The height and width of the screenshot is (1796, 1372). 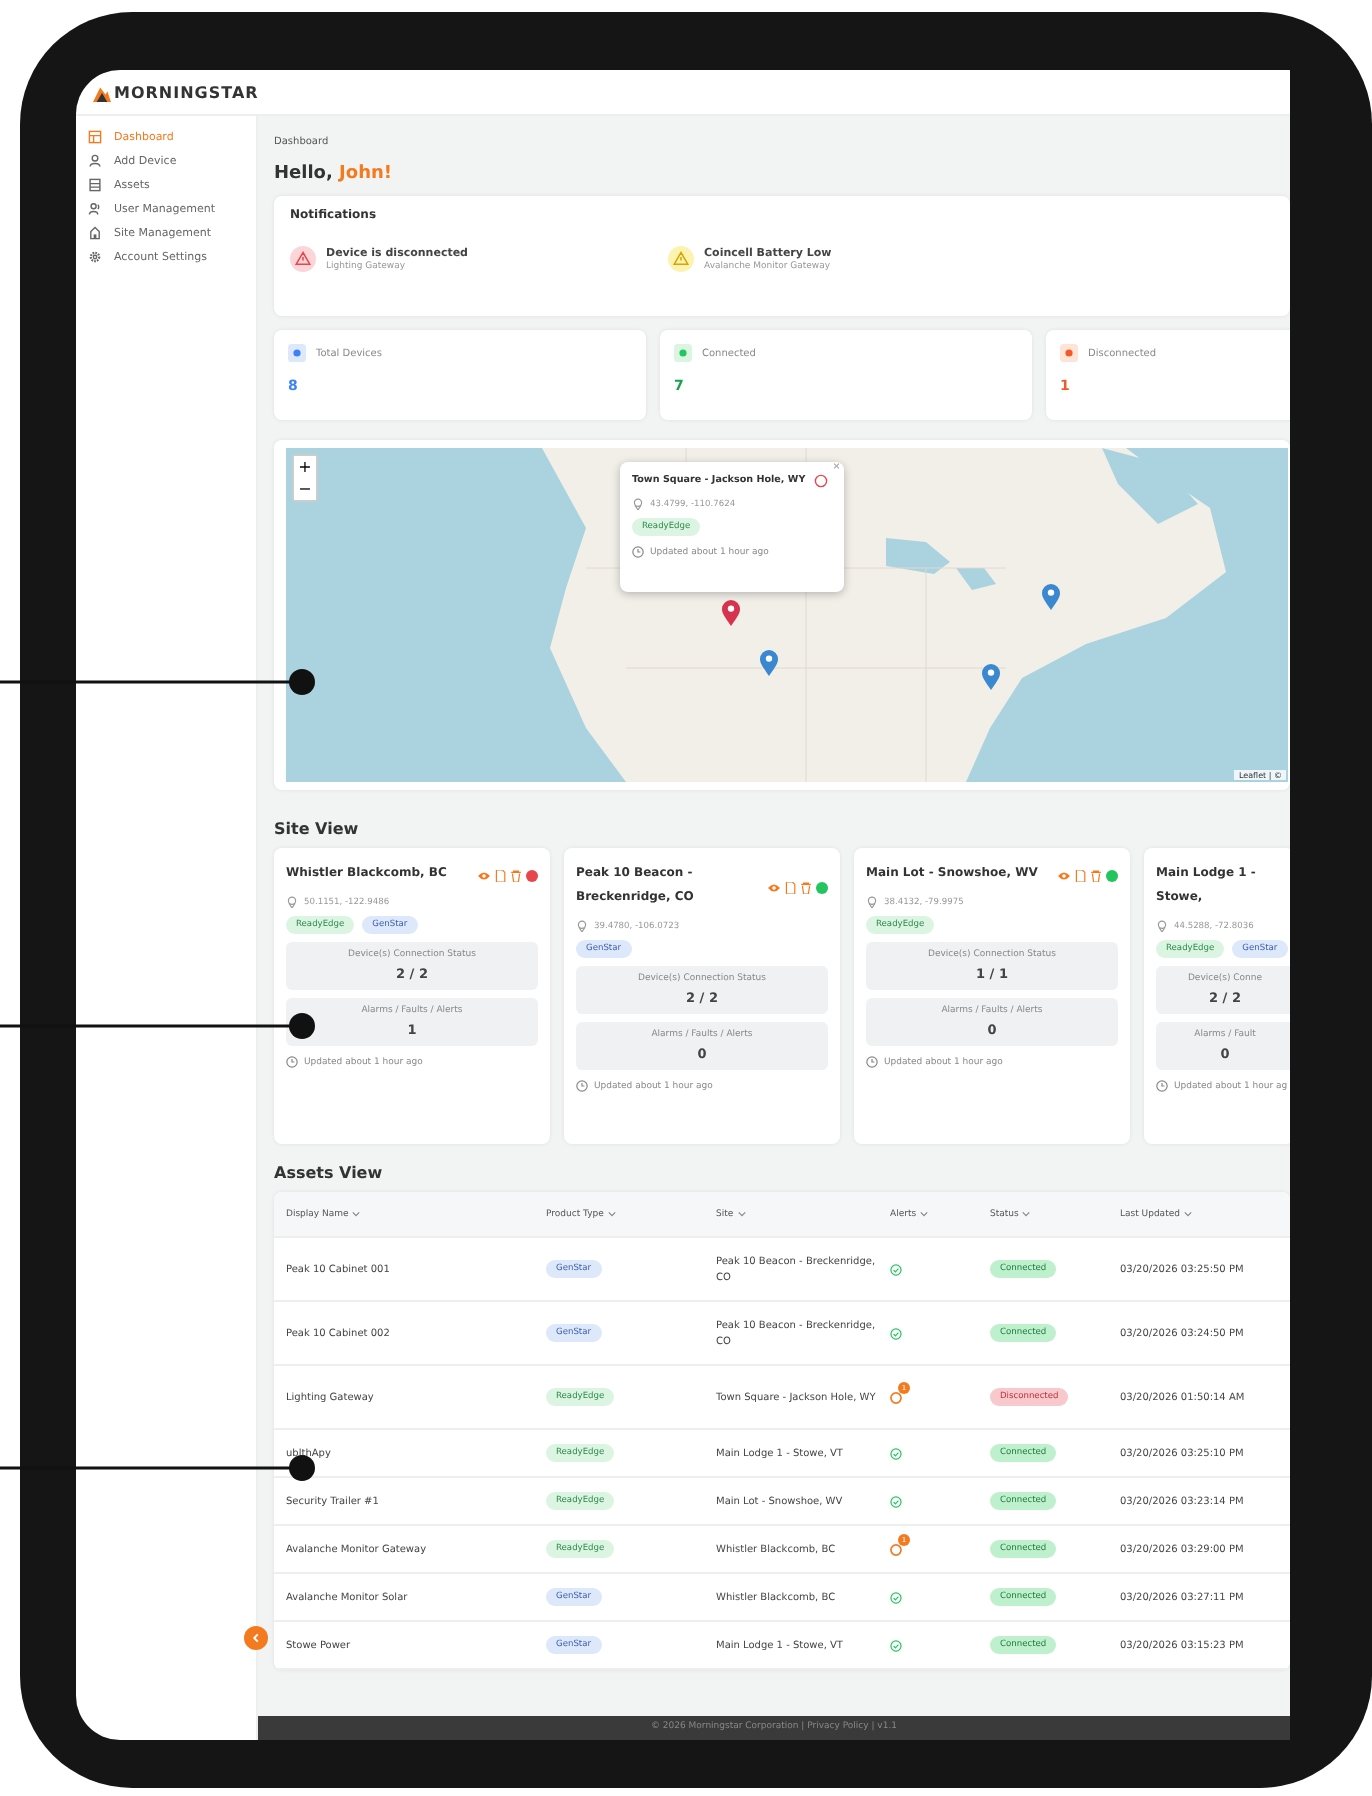 I want to click on building-icon, so click(x=95, y=233).